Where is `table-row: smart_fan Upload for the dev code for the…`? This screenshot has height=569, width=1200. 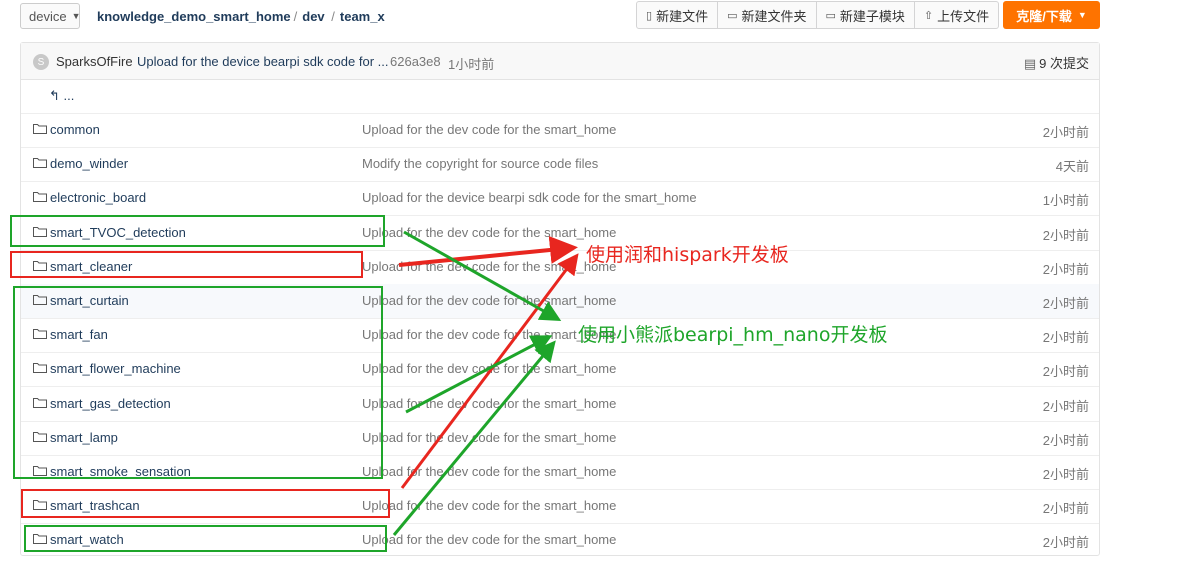
table-row: smart_fan Upload for the dev code for the… is located at coordinates (560, 336).